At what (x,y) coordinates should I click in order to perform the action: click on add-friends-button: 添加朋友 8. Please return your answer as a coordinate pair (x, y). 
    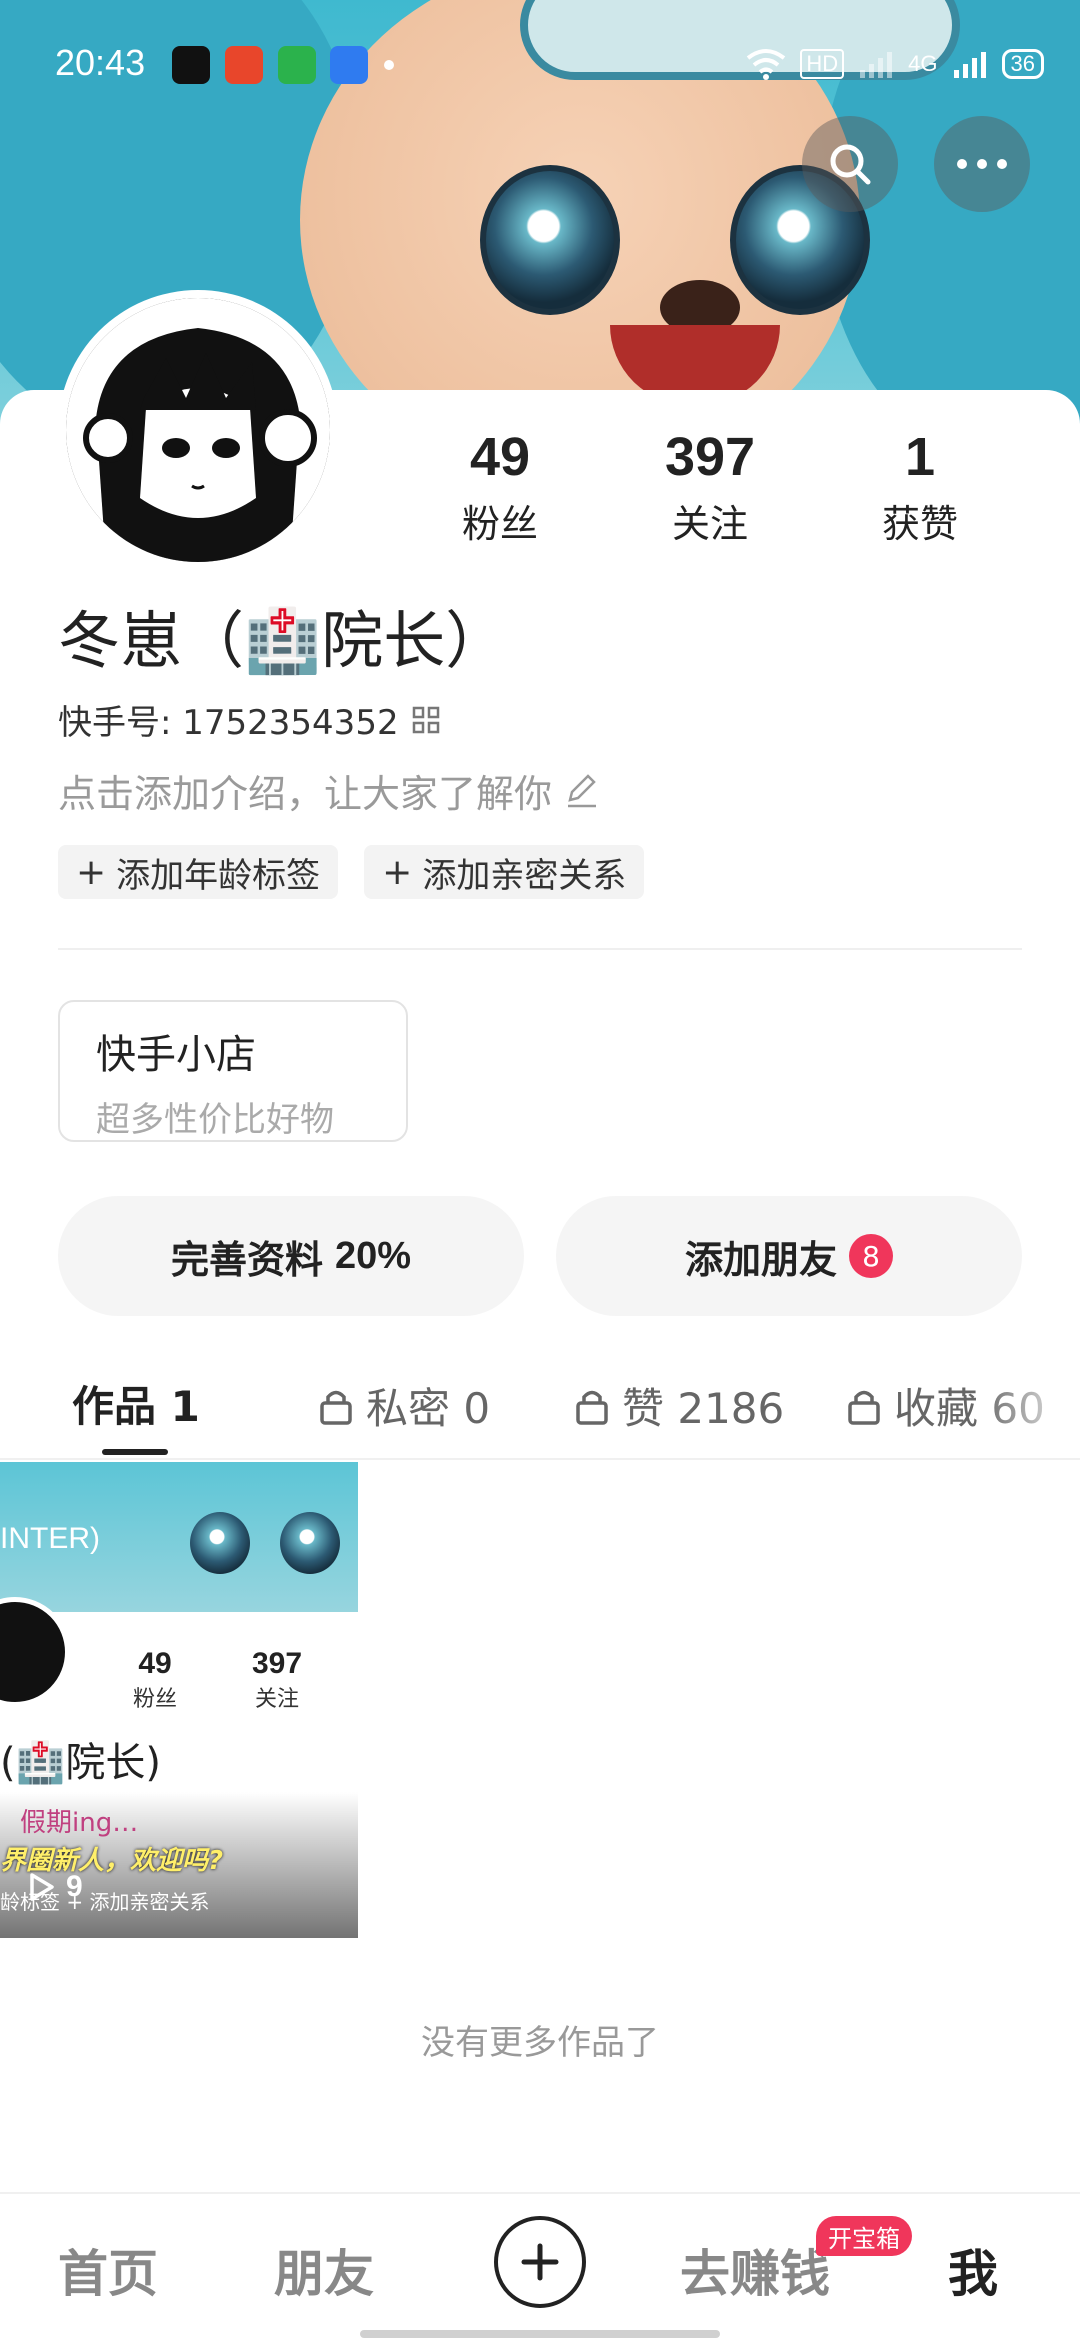
    Looking at the image, I should click on (789, 1256).